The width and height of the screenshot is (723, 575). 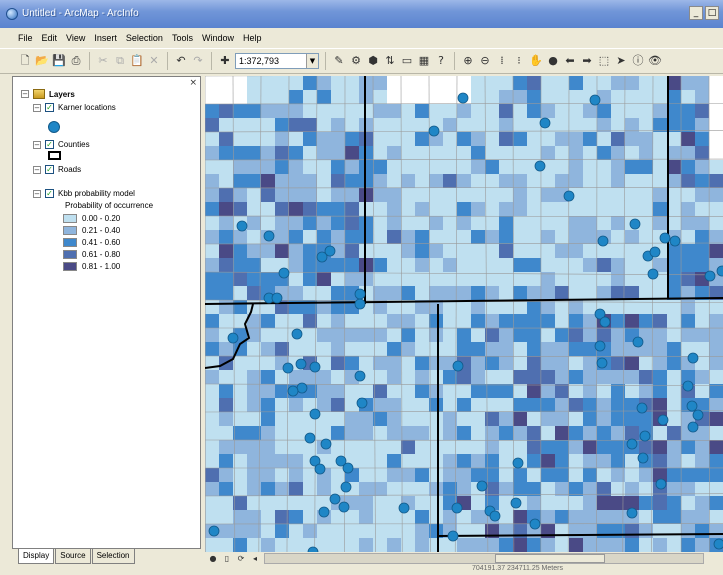 I want to click on toc-layer-roads: − ✓ Roads, so click(x=57, y=169).